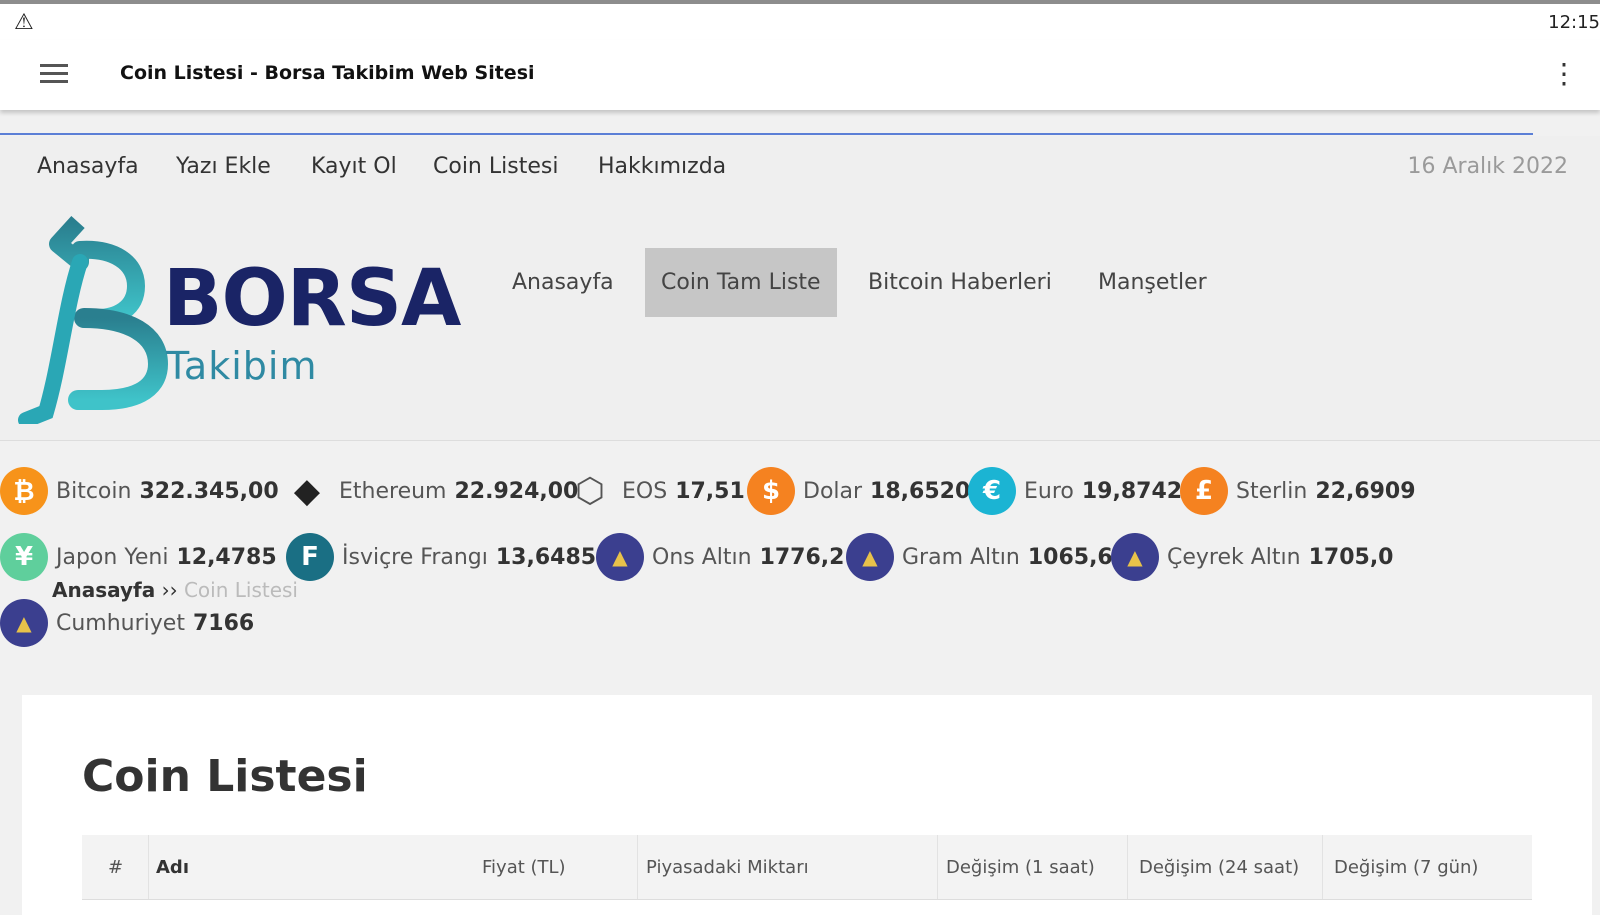  I want to click on ticker-value: 22,6909, so click(1365, 491).